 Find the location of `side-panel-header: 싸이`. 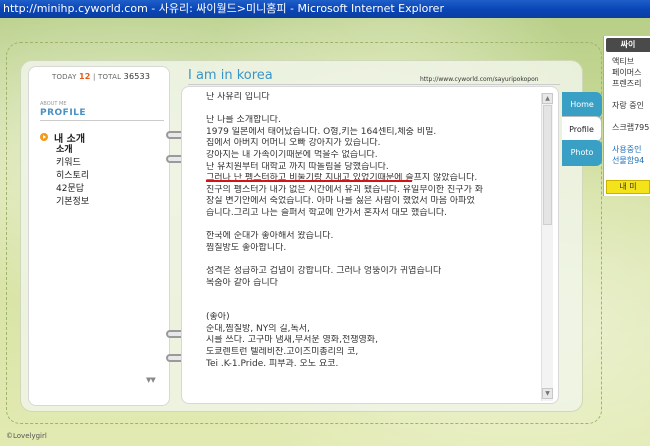

side-panel-header: 싸이 is located at coordinates (628, 45).